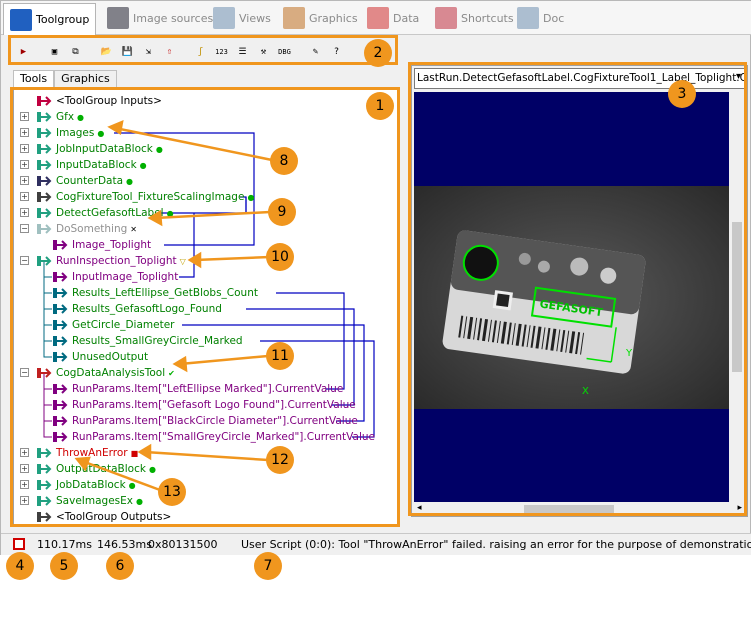 This screenshot has width=751, height=617. I want to click on callout-badge-10: 10, so click(280, 257).